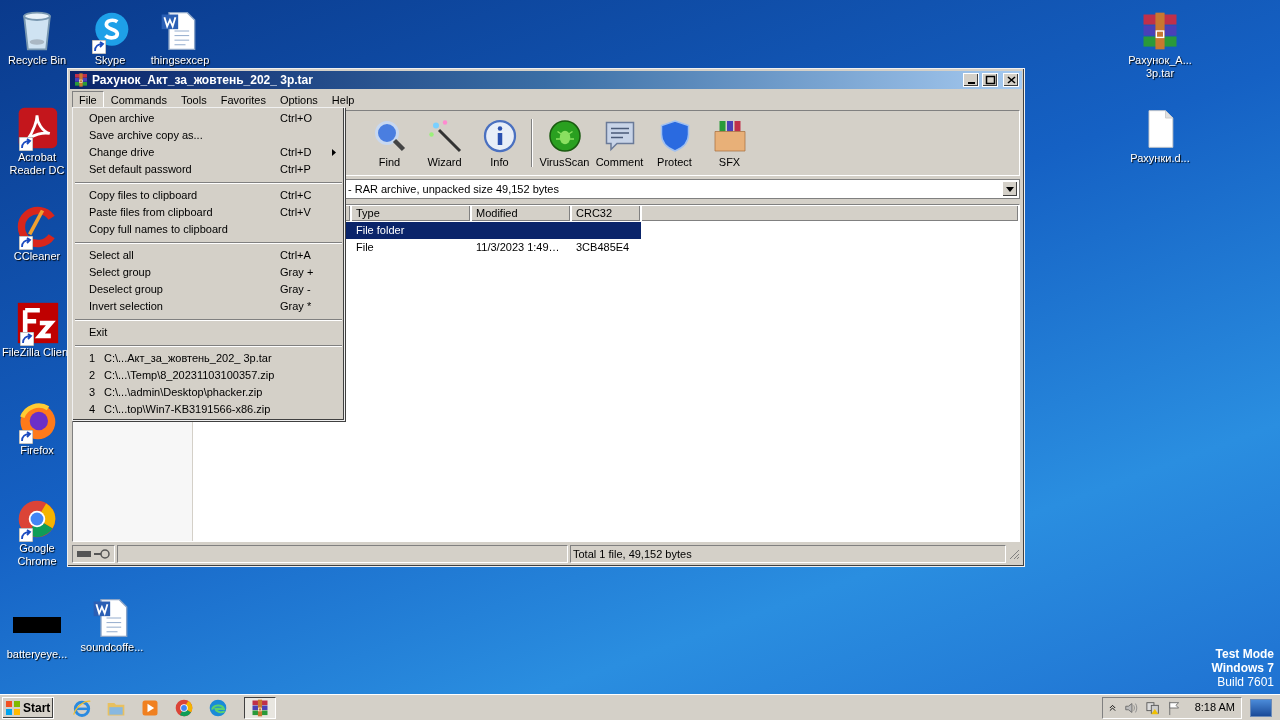 Image resolution: width=1280 pixels, height=720 pixels. I want to click on column-header: CRC32, so click(606, 213).